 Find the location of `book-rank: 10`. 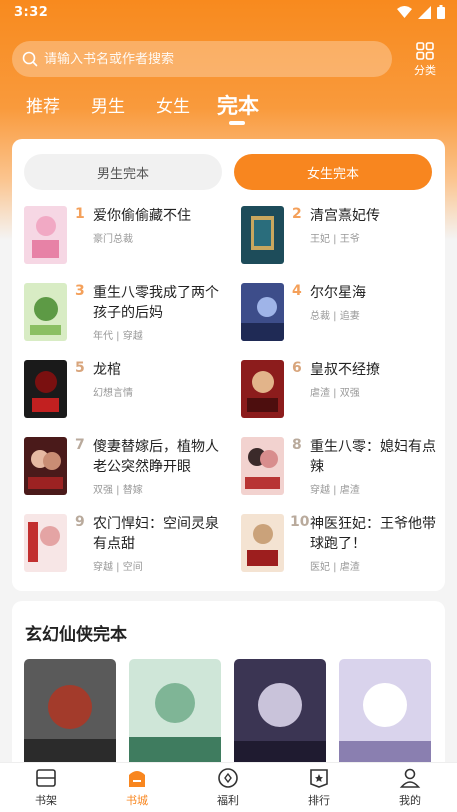

book-rank: 10 is located at coordinates (300, 522).